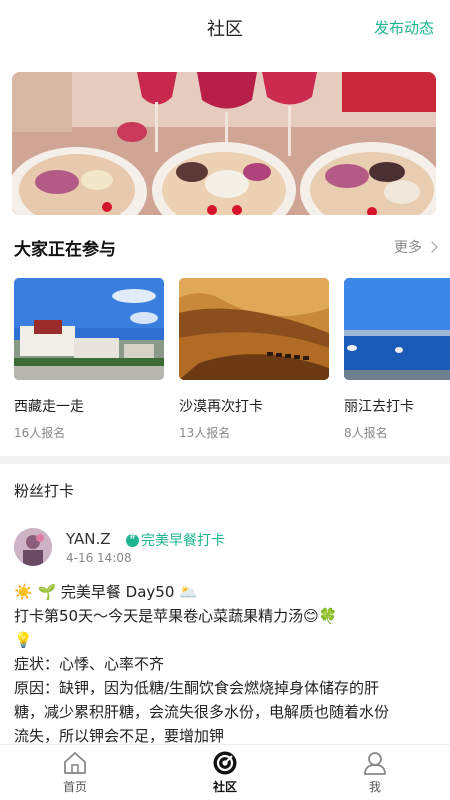 The height and width of the screenshot is (800, 450). What do you see at coordinates (65, 249) in the screenshot?
I see `participating-title: 大家正在参与` at bounding box center [65, 249].